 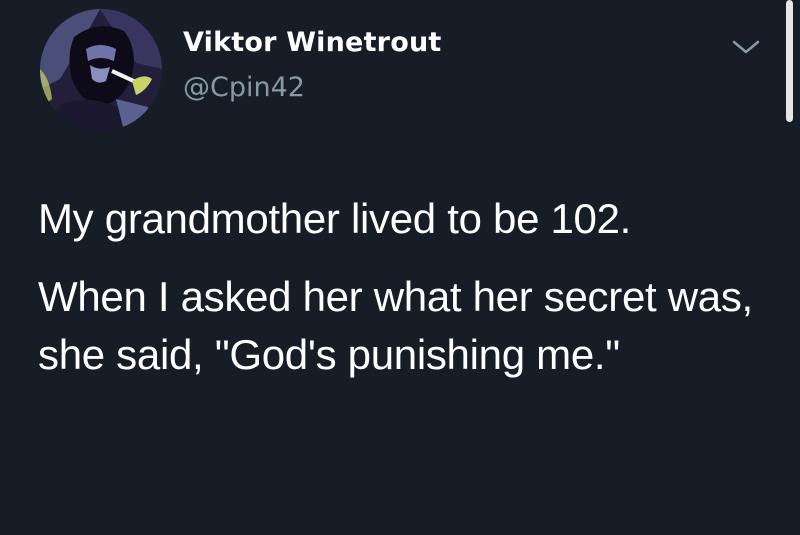 I want to click on avatar, so click(x=101, y=70).